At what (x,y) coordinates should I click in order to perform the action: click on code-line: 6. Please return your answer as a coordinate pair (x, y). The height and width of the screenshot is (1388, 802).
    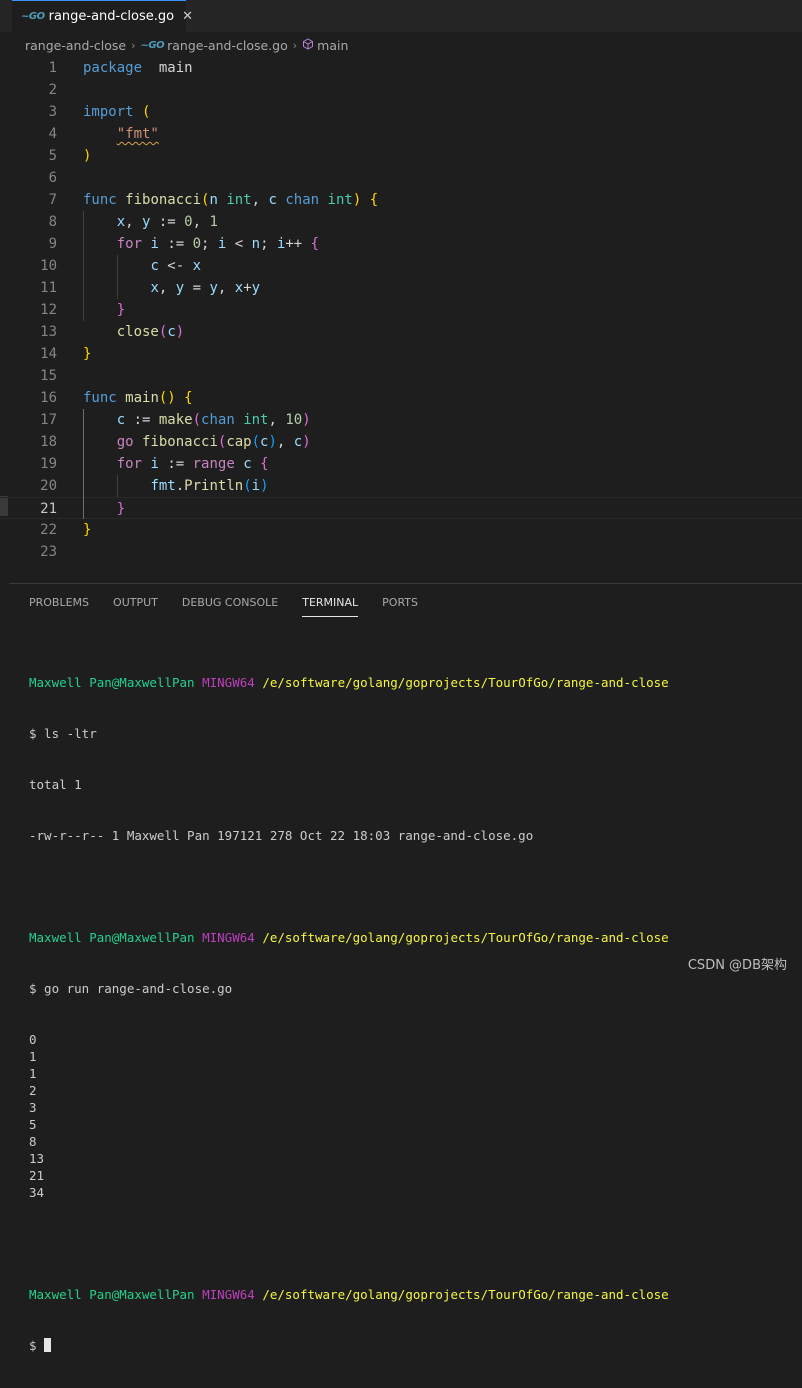
    Looking at the image, I should click on (401, 178).